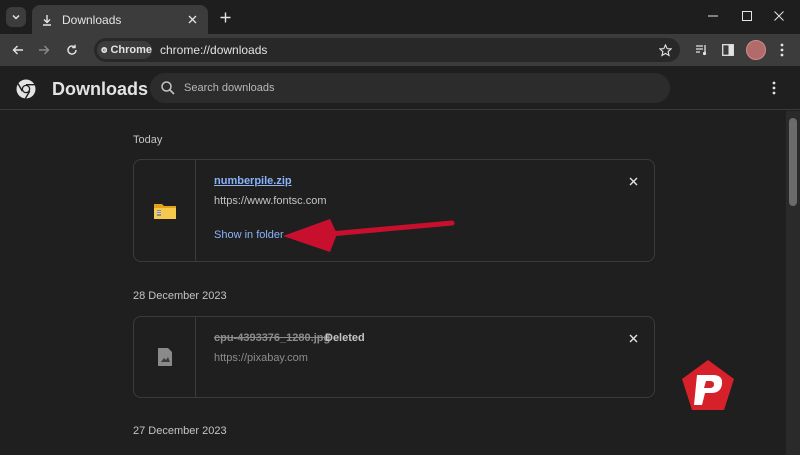  I want to click on reload-button, so click(72, 50).